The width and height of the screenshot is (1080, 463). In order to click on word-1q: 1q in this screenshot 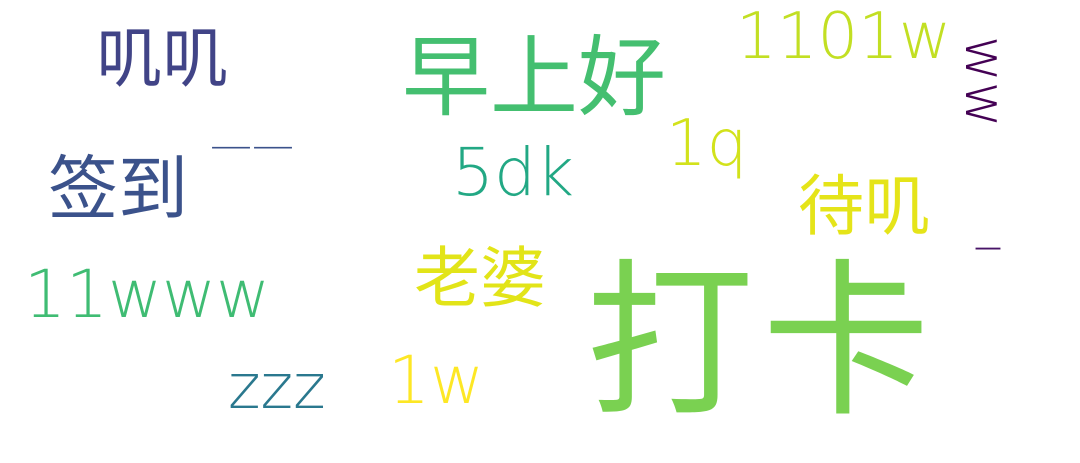, I will do `click(707, 144)`.